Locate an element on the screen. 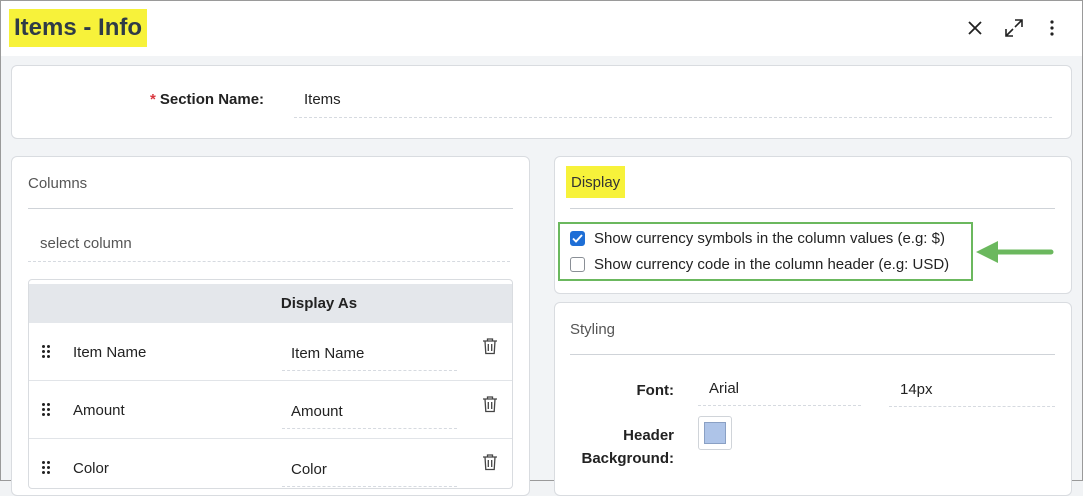  column-name: Amount is located at coordinates (99, 410).